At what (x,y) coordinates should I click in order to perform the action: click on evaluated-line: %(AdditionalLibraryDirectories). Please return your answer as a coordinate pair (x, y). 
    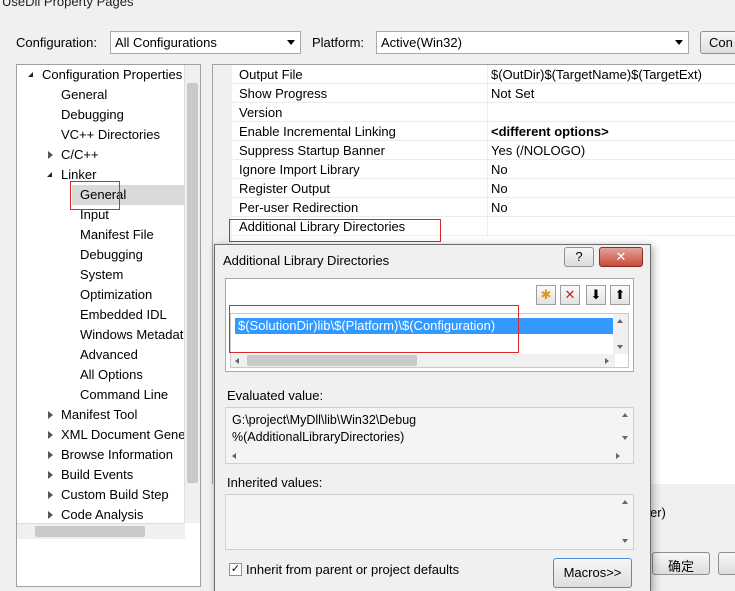
    Looking at the image, I should click on (318, 437).